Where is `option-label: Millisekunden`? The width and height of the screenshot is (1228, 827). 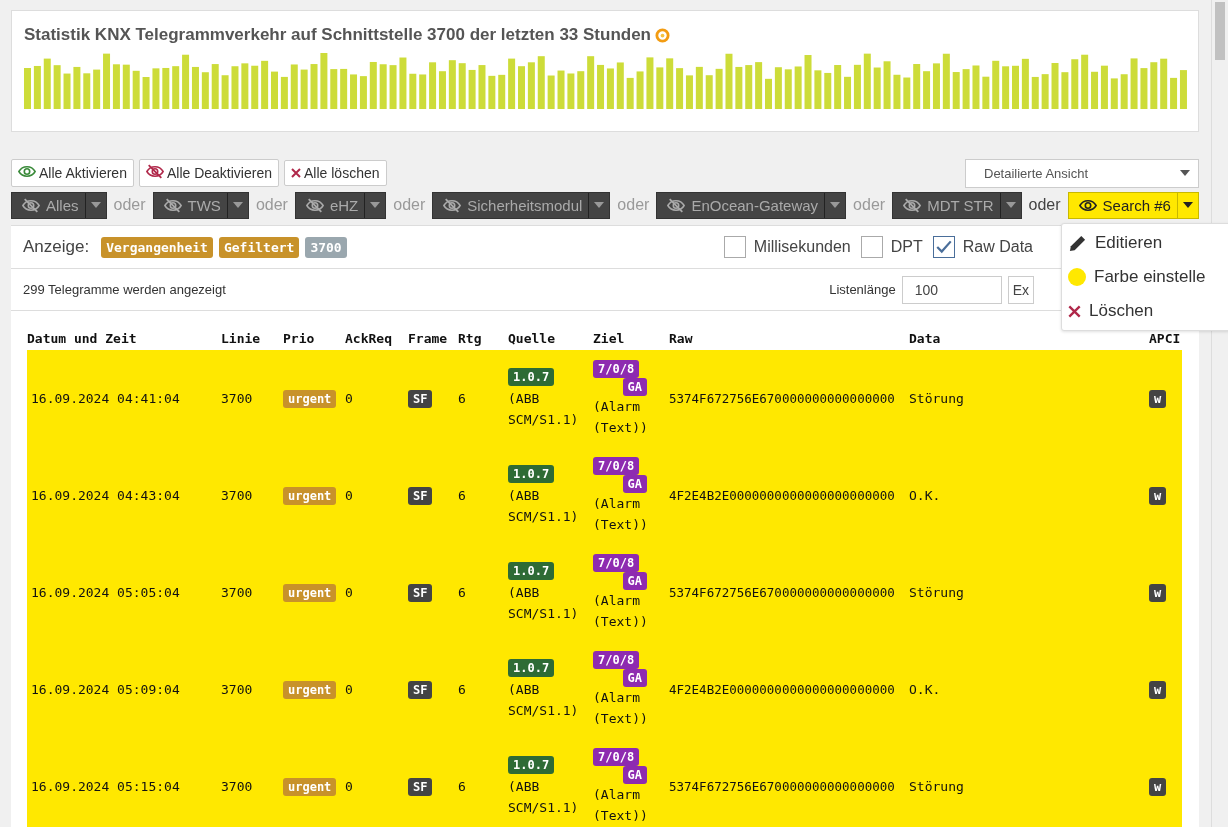 option-label: Millisekunden is located at coordinates (802, 247).